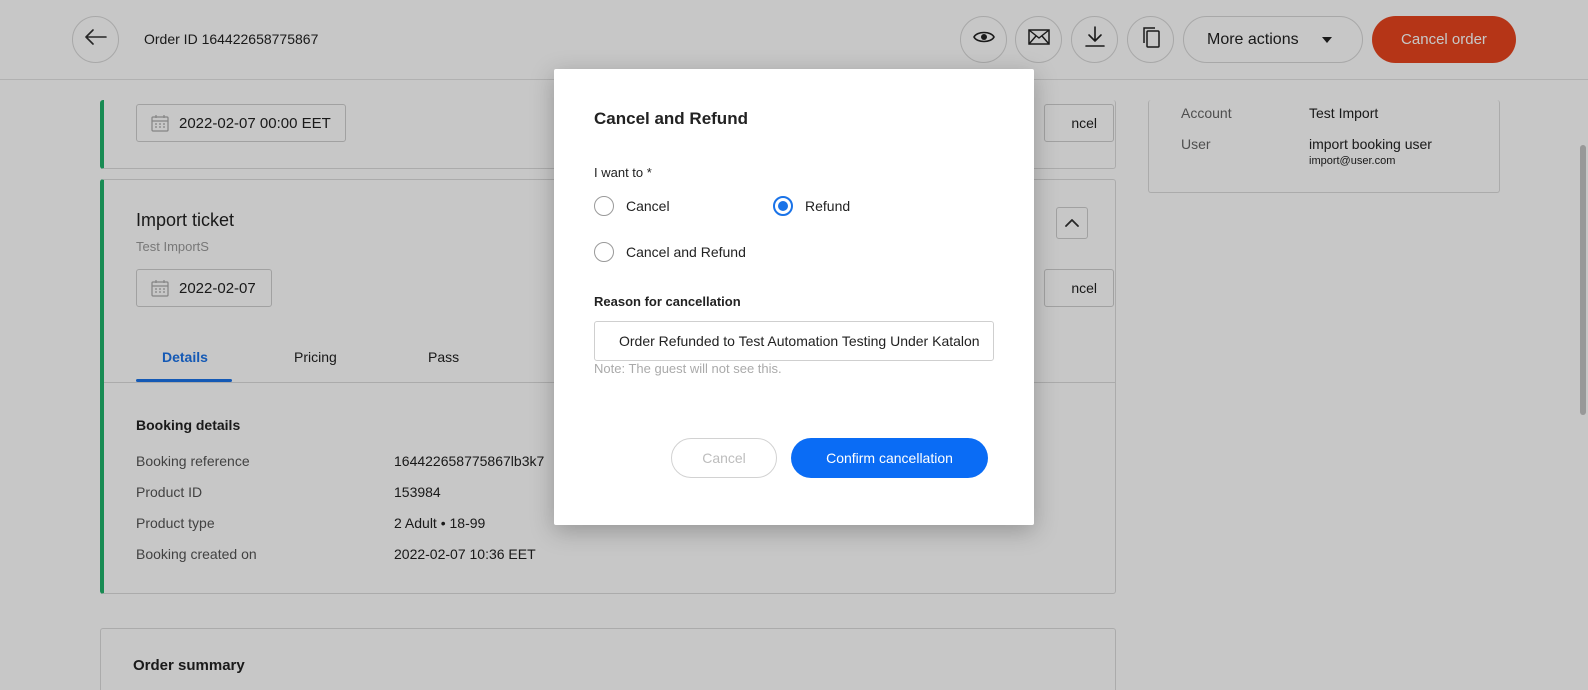 The height and width of the screenshot is (690, 1588). Describe the element at coordinates (604, 252) in the screenshot. I see `radio-cancel-and-refund` at that location.